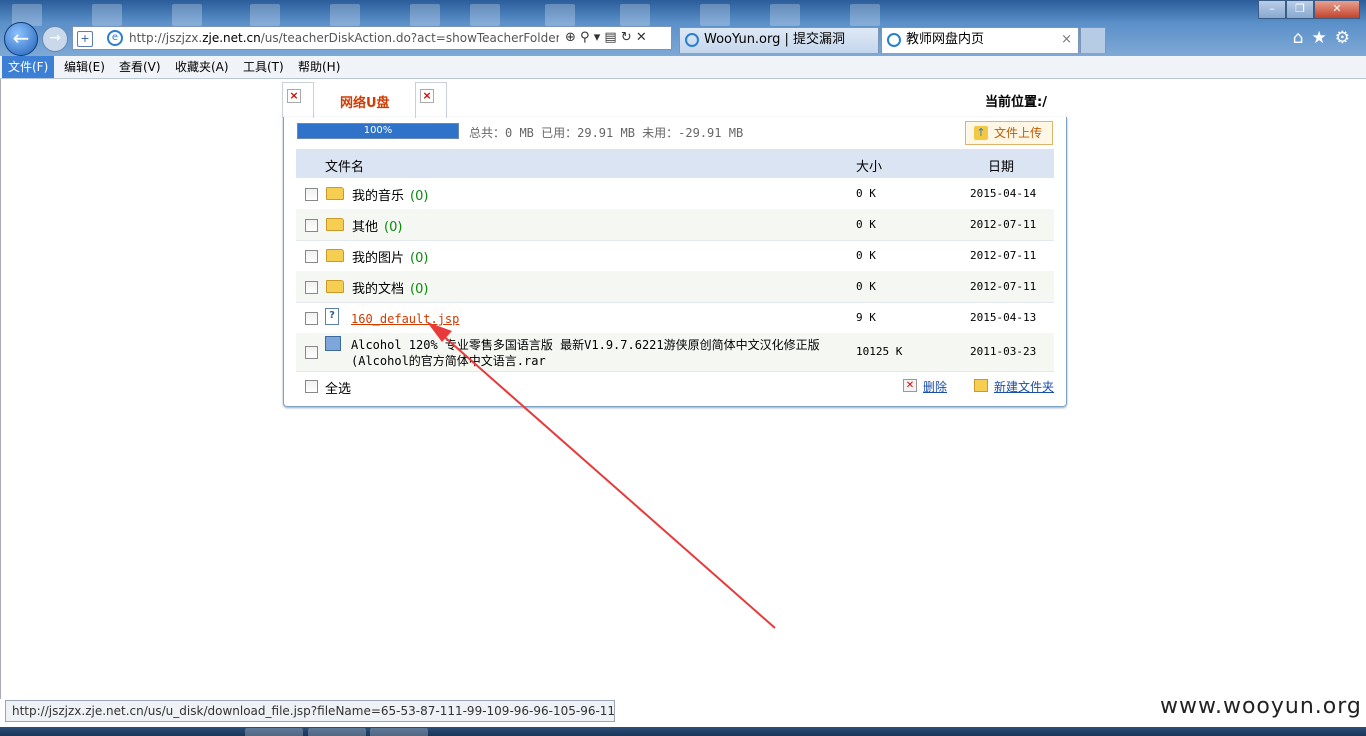 This screenshot has height=736, width=1366. I want to click on folder-link: 其他 (0), so click(377, 225).